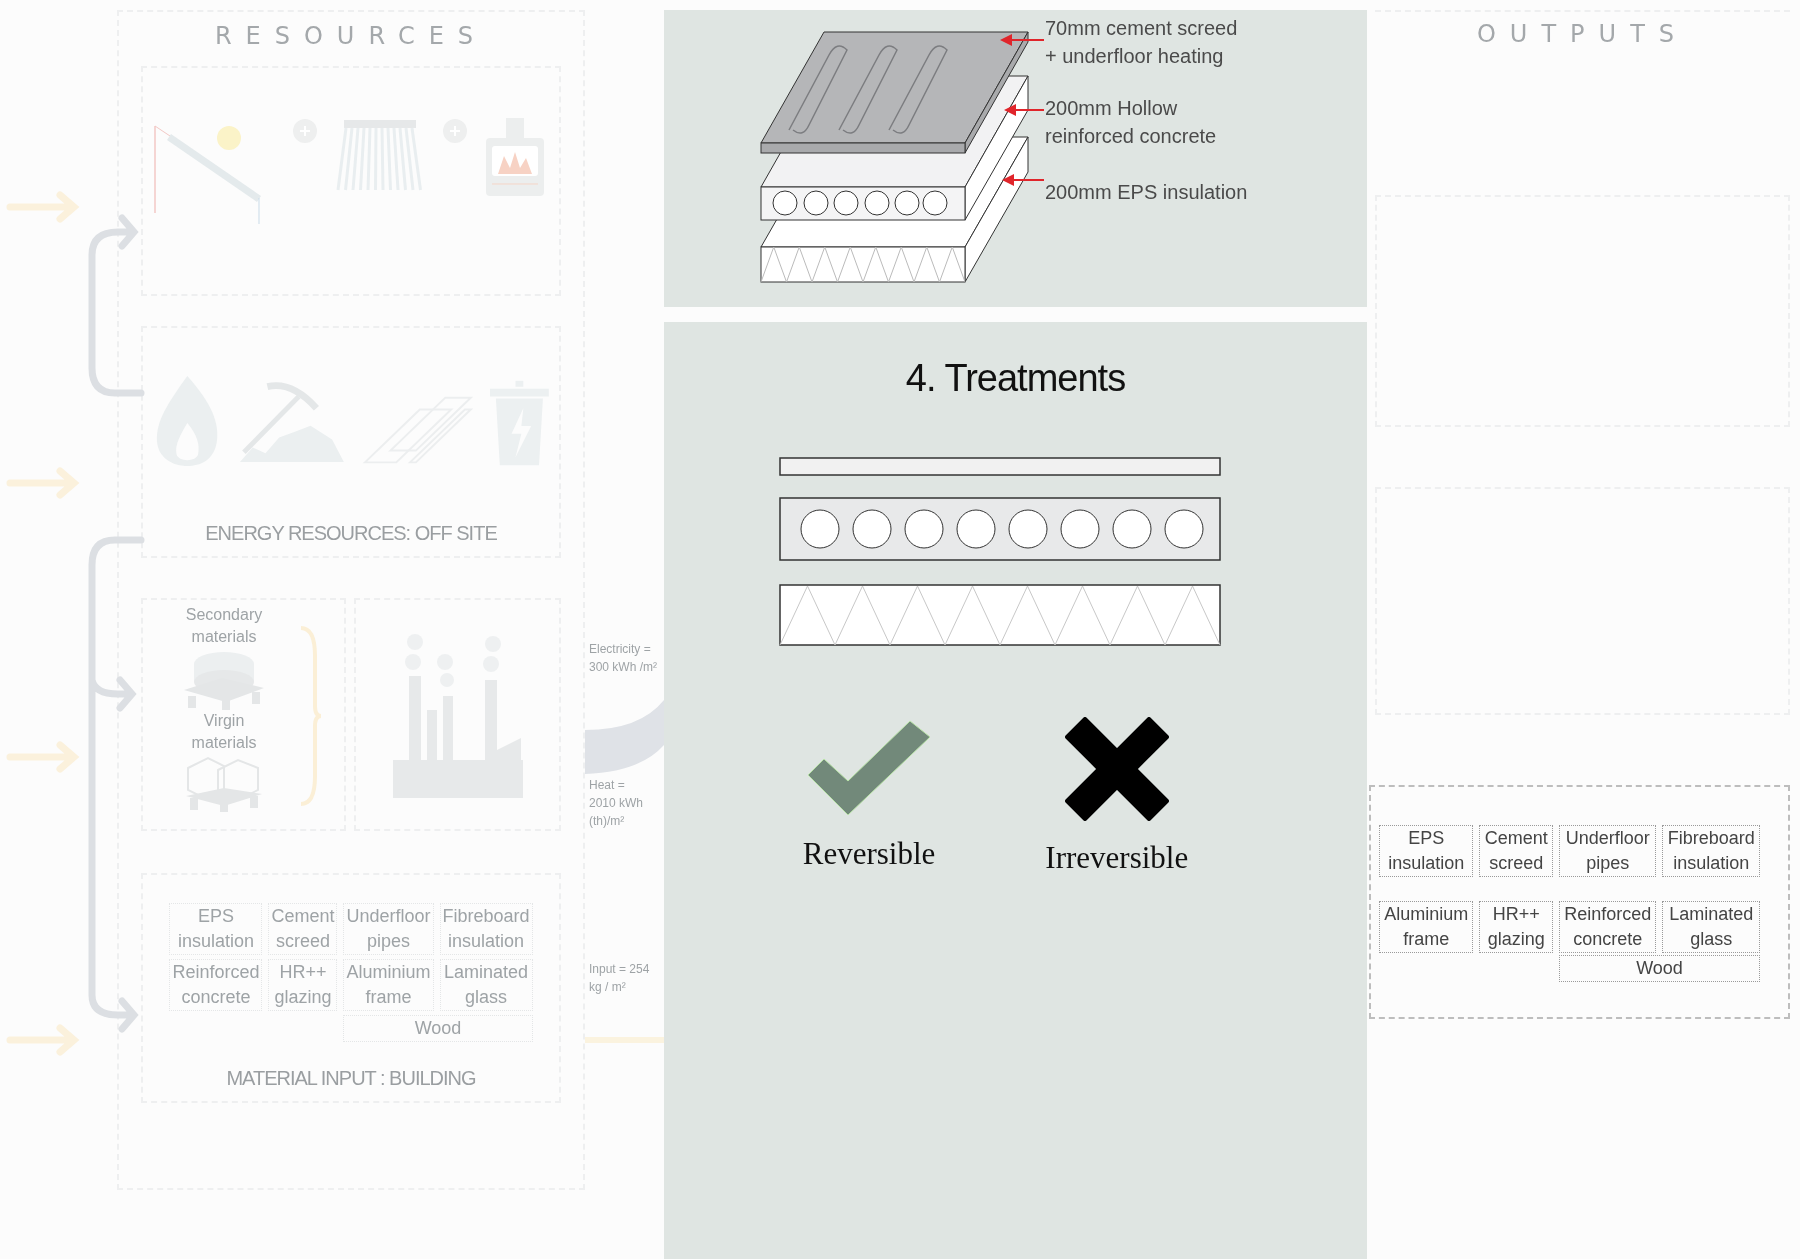  Describe the element at coordinates (224, 626) in the screenshot. I see `material-label: Secondary materials` at that location.